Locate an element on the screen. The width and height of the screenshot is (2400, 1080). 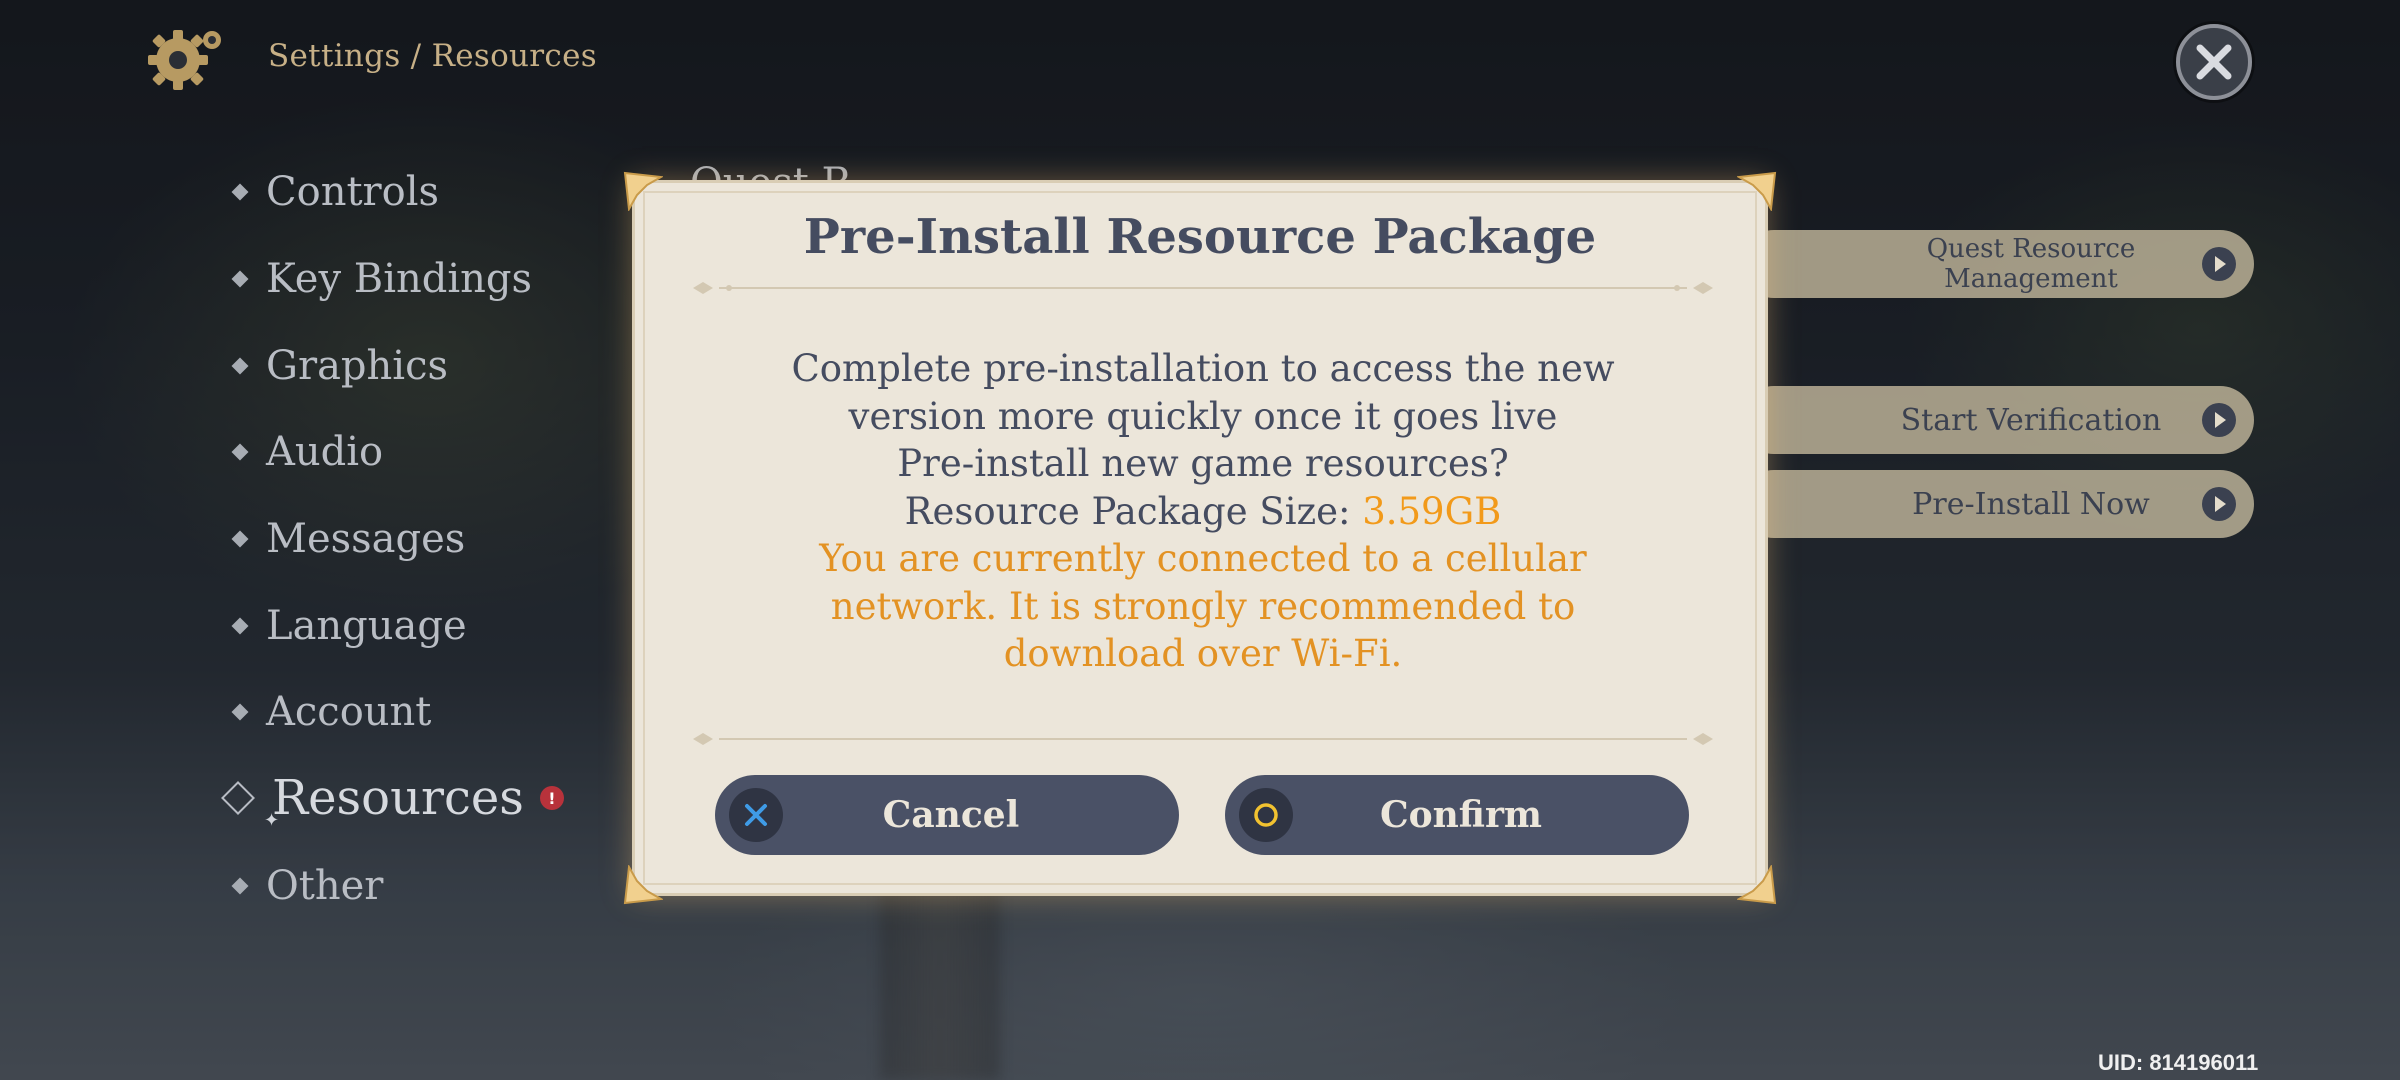
gear-icon is located at coordinates (185, 60).